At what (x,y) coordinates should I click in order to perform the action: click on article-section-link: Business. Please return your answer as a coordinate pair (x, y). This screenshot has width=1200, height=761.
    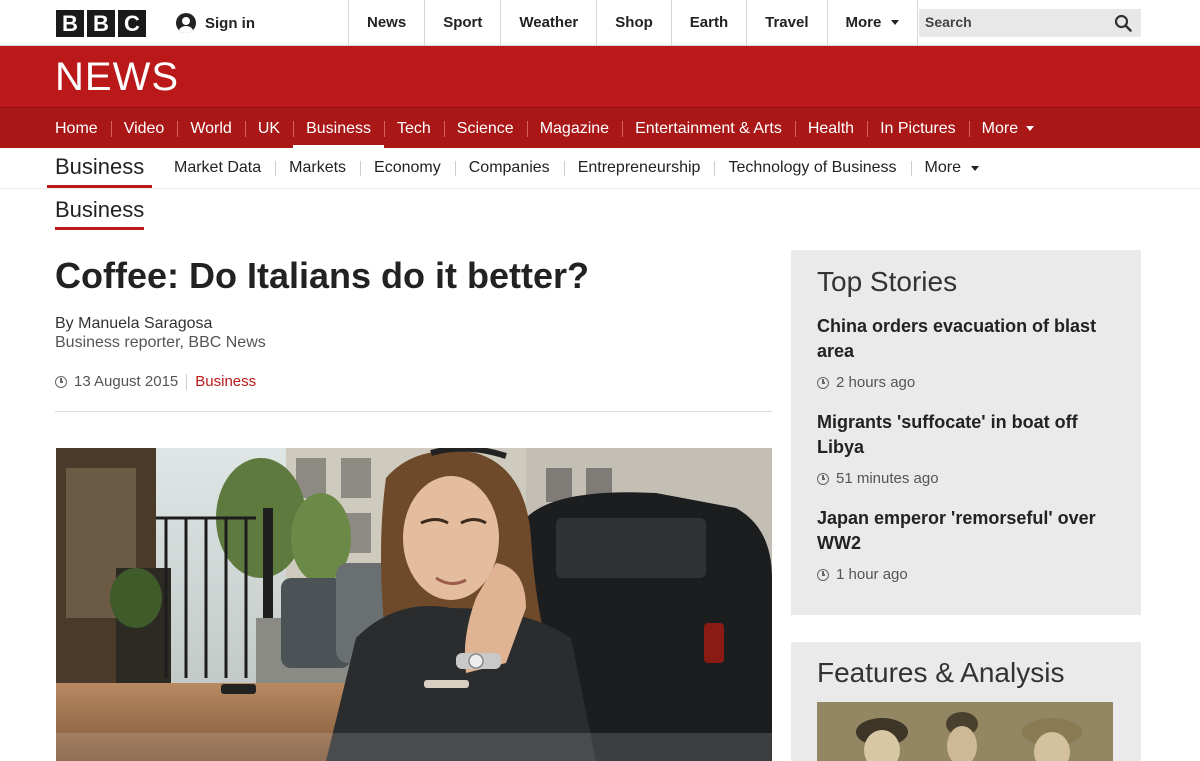
    Looking at the image, I should click on (225, 381).